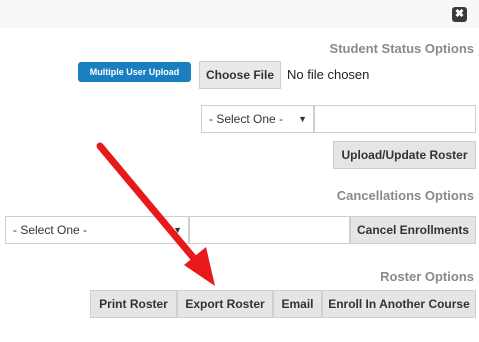  I want to click on upload-update-roster-button: Upload/Update Roster, so click(404, 155).